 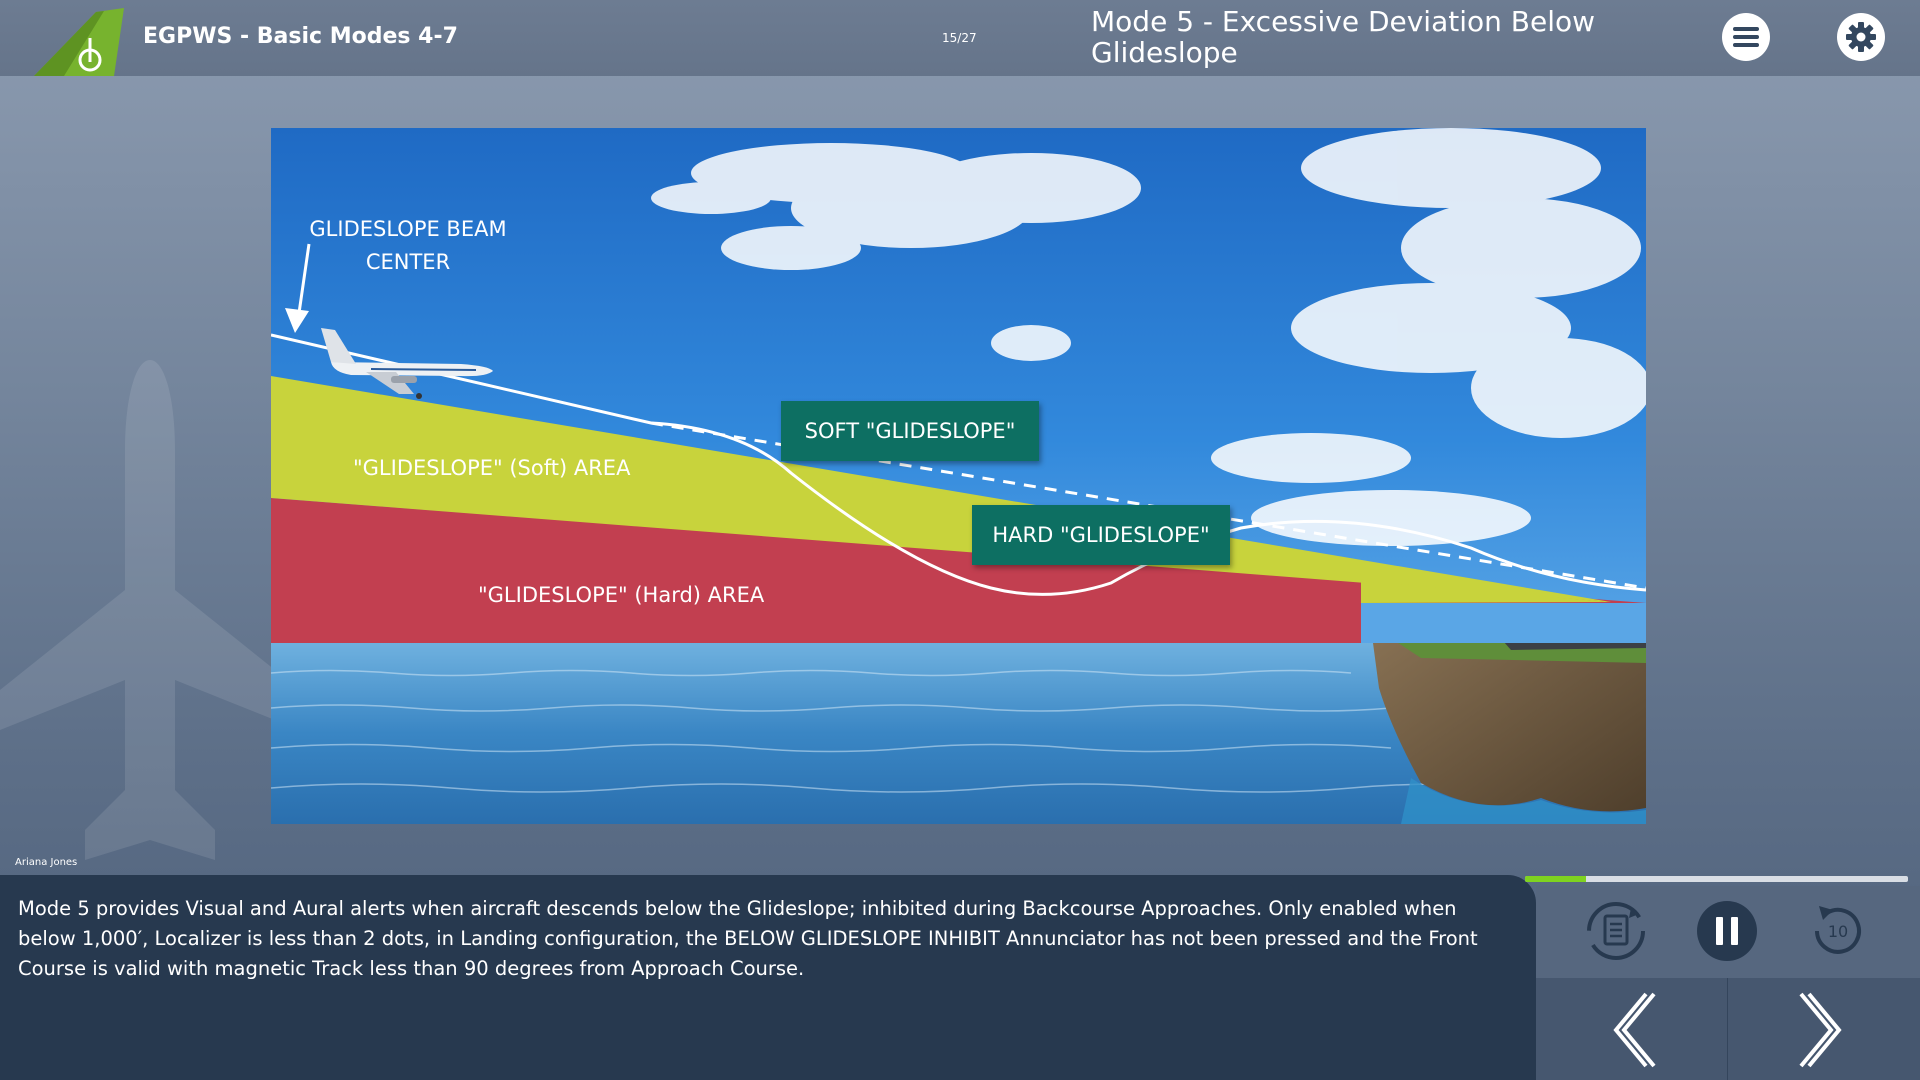 I want to click on page-counter: 15/27, so click(x=959, y=38).